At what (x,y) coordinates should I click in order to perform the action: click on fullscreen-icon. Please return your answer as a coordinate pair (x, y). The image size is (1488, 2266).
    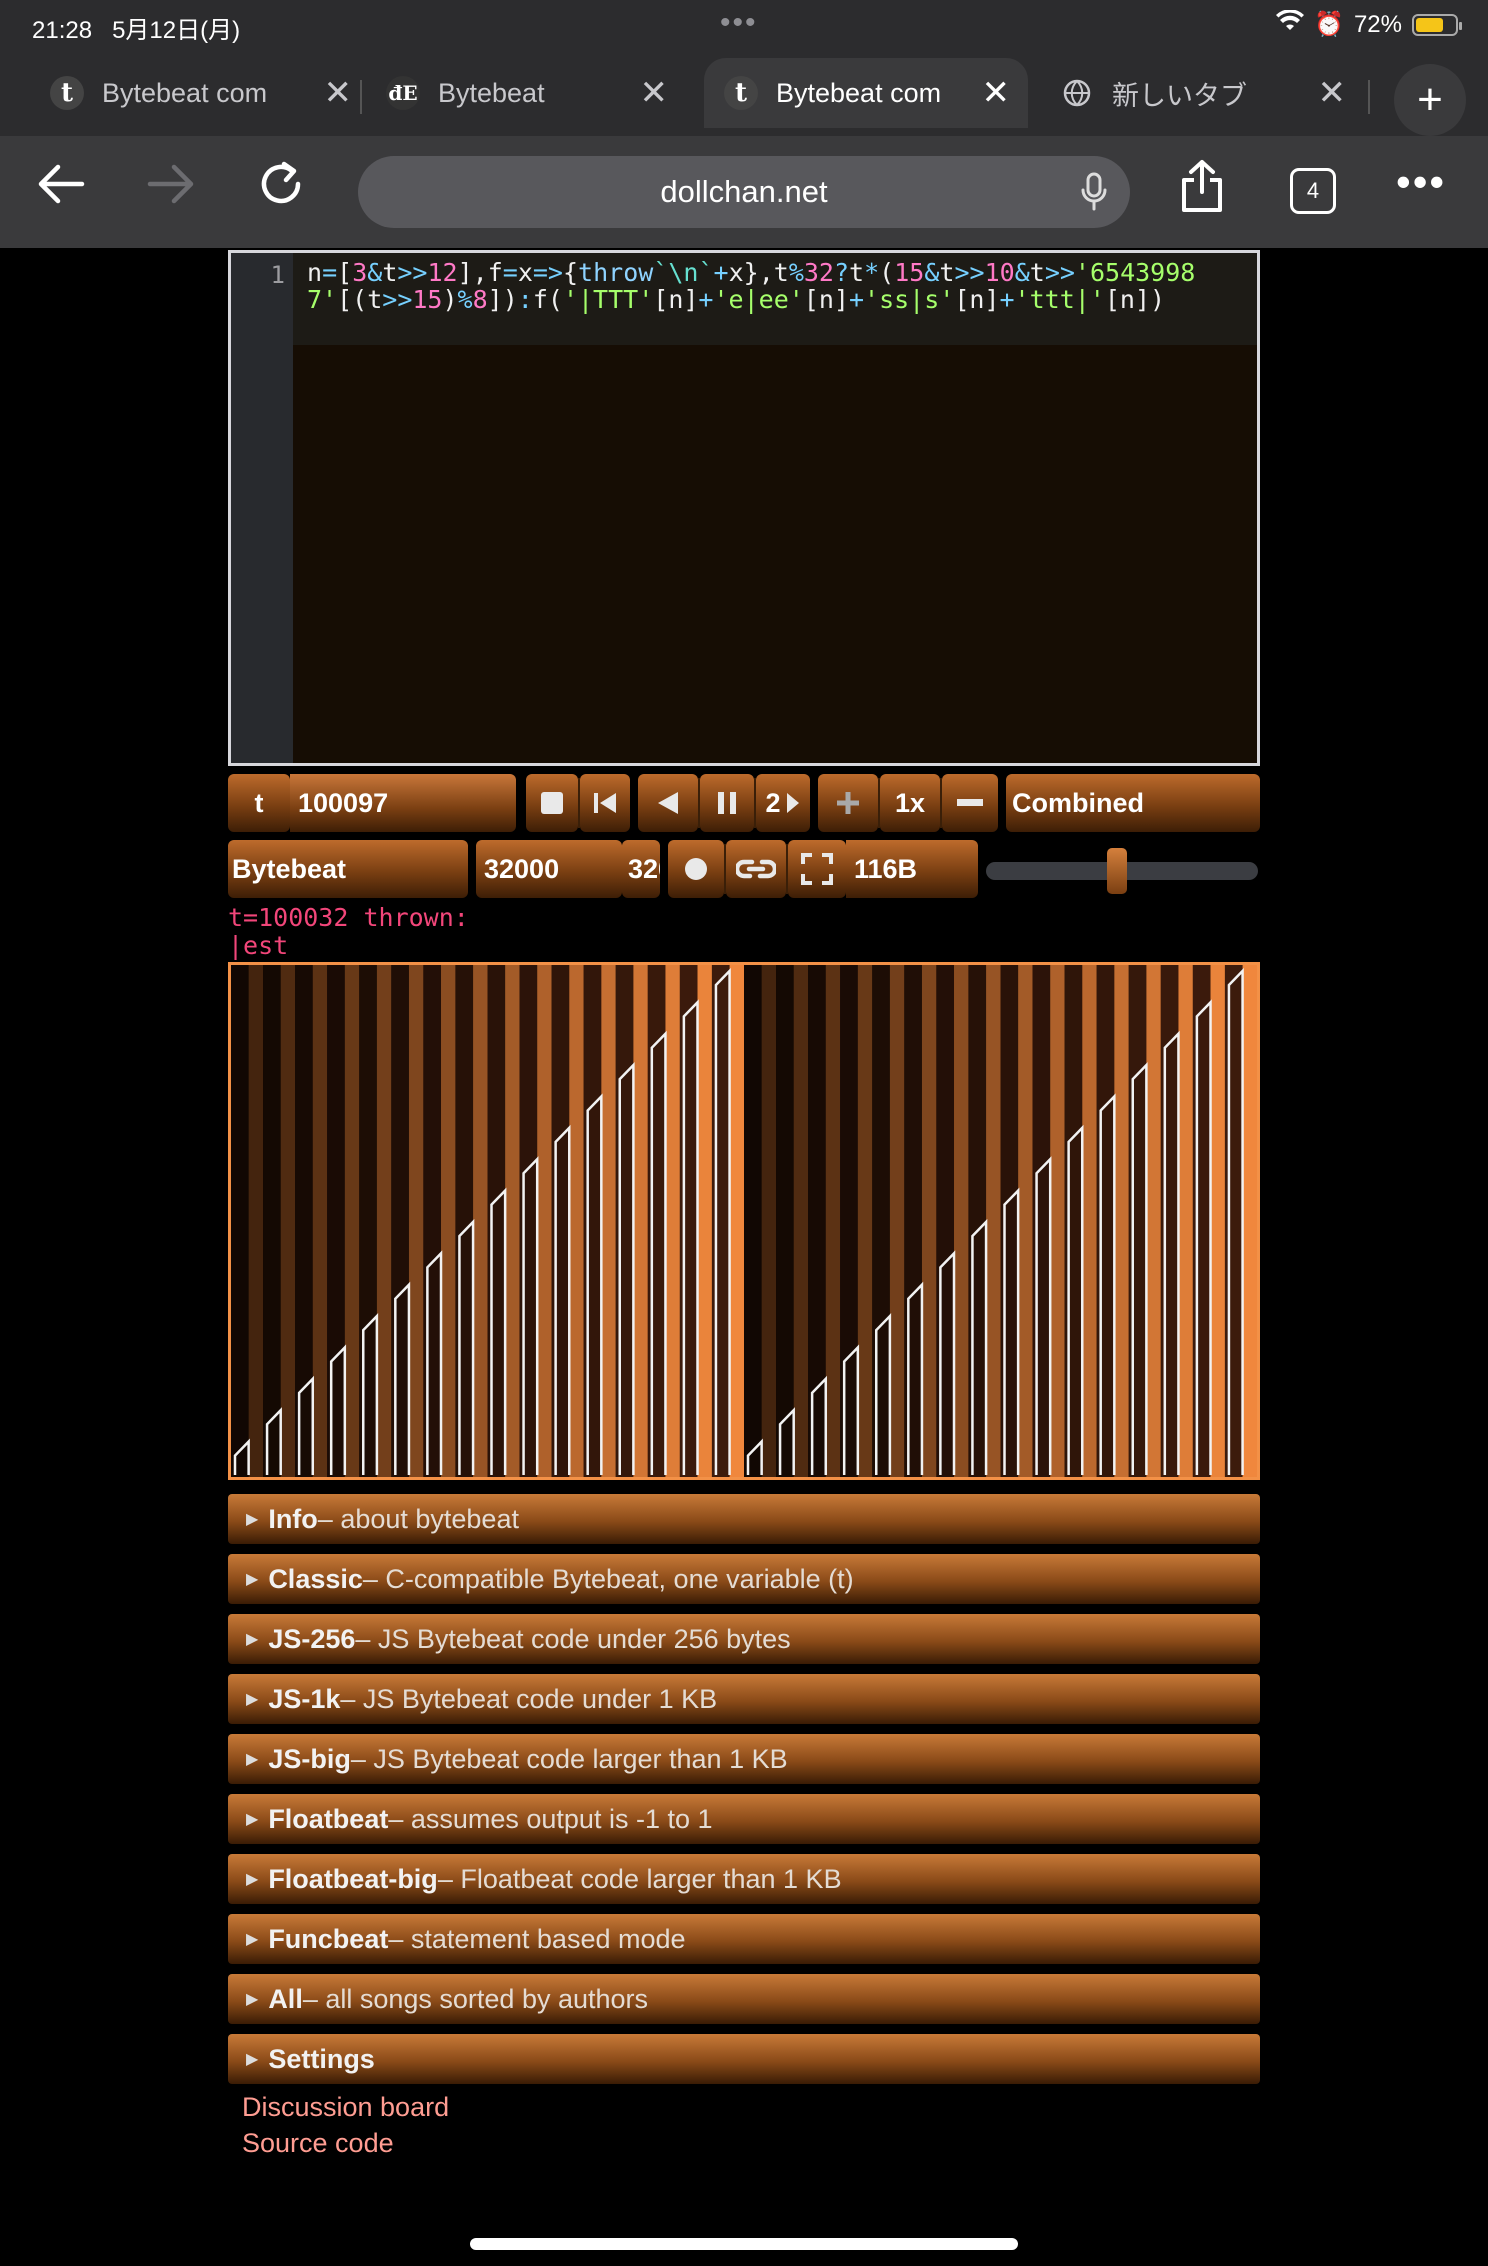
    Looking at the image, I should click on (817, 869).